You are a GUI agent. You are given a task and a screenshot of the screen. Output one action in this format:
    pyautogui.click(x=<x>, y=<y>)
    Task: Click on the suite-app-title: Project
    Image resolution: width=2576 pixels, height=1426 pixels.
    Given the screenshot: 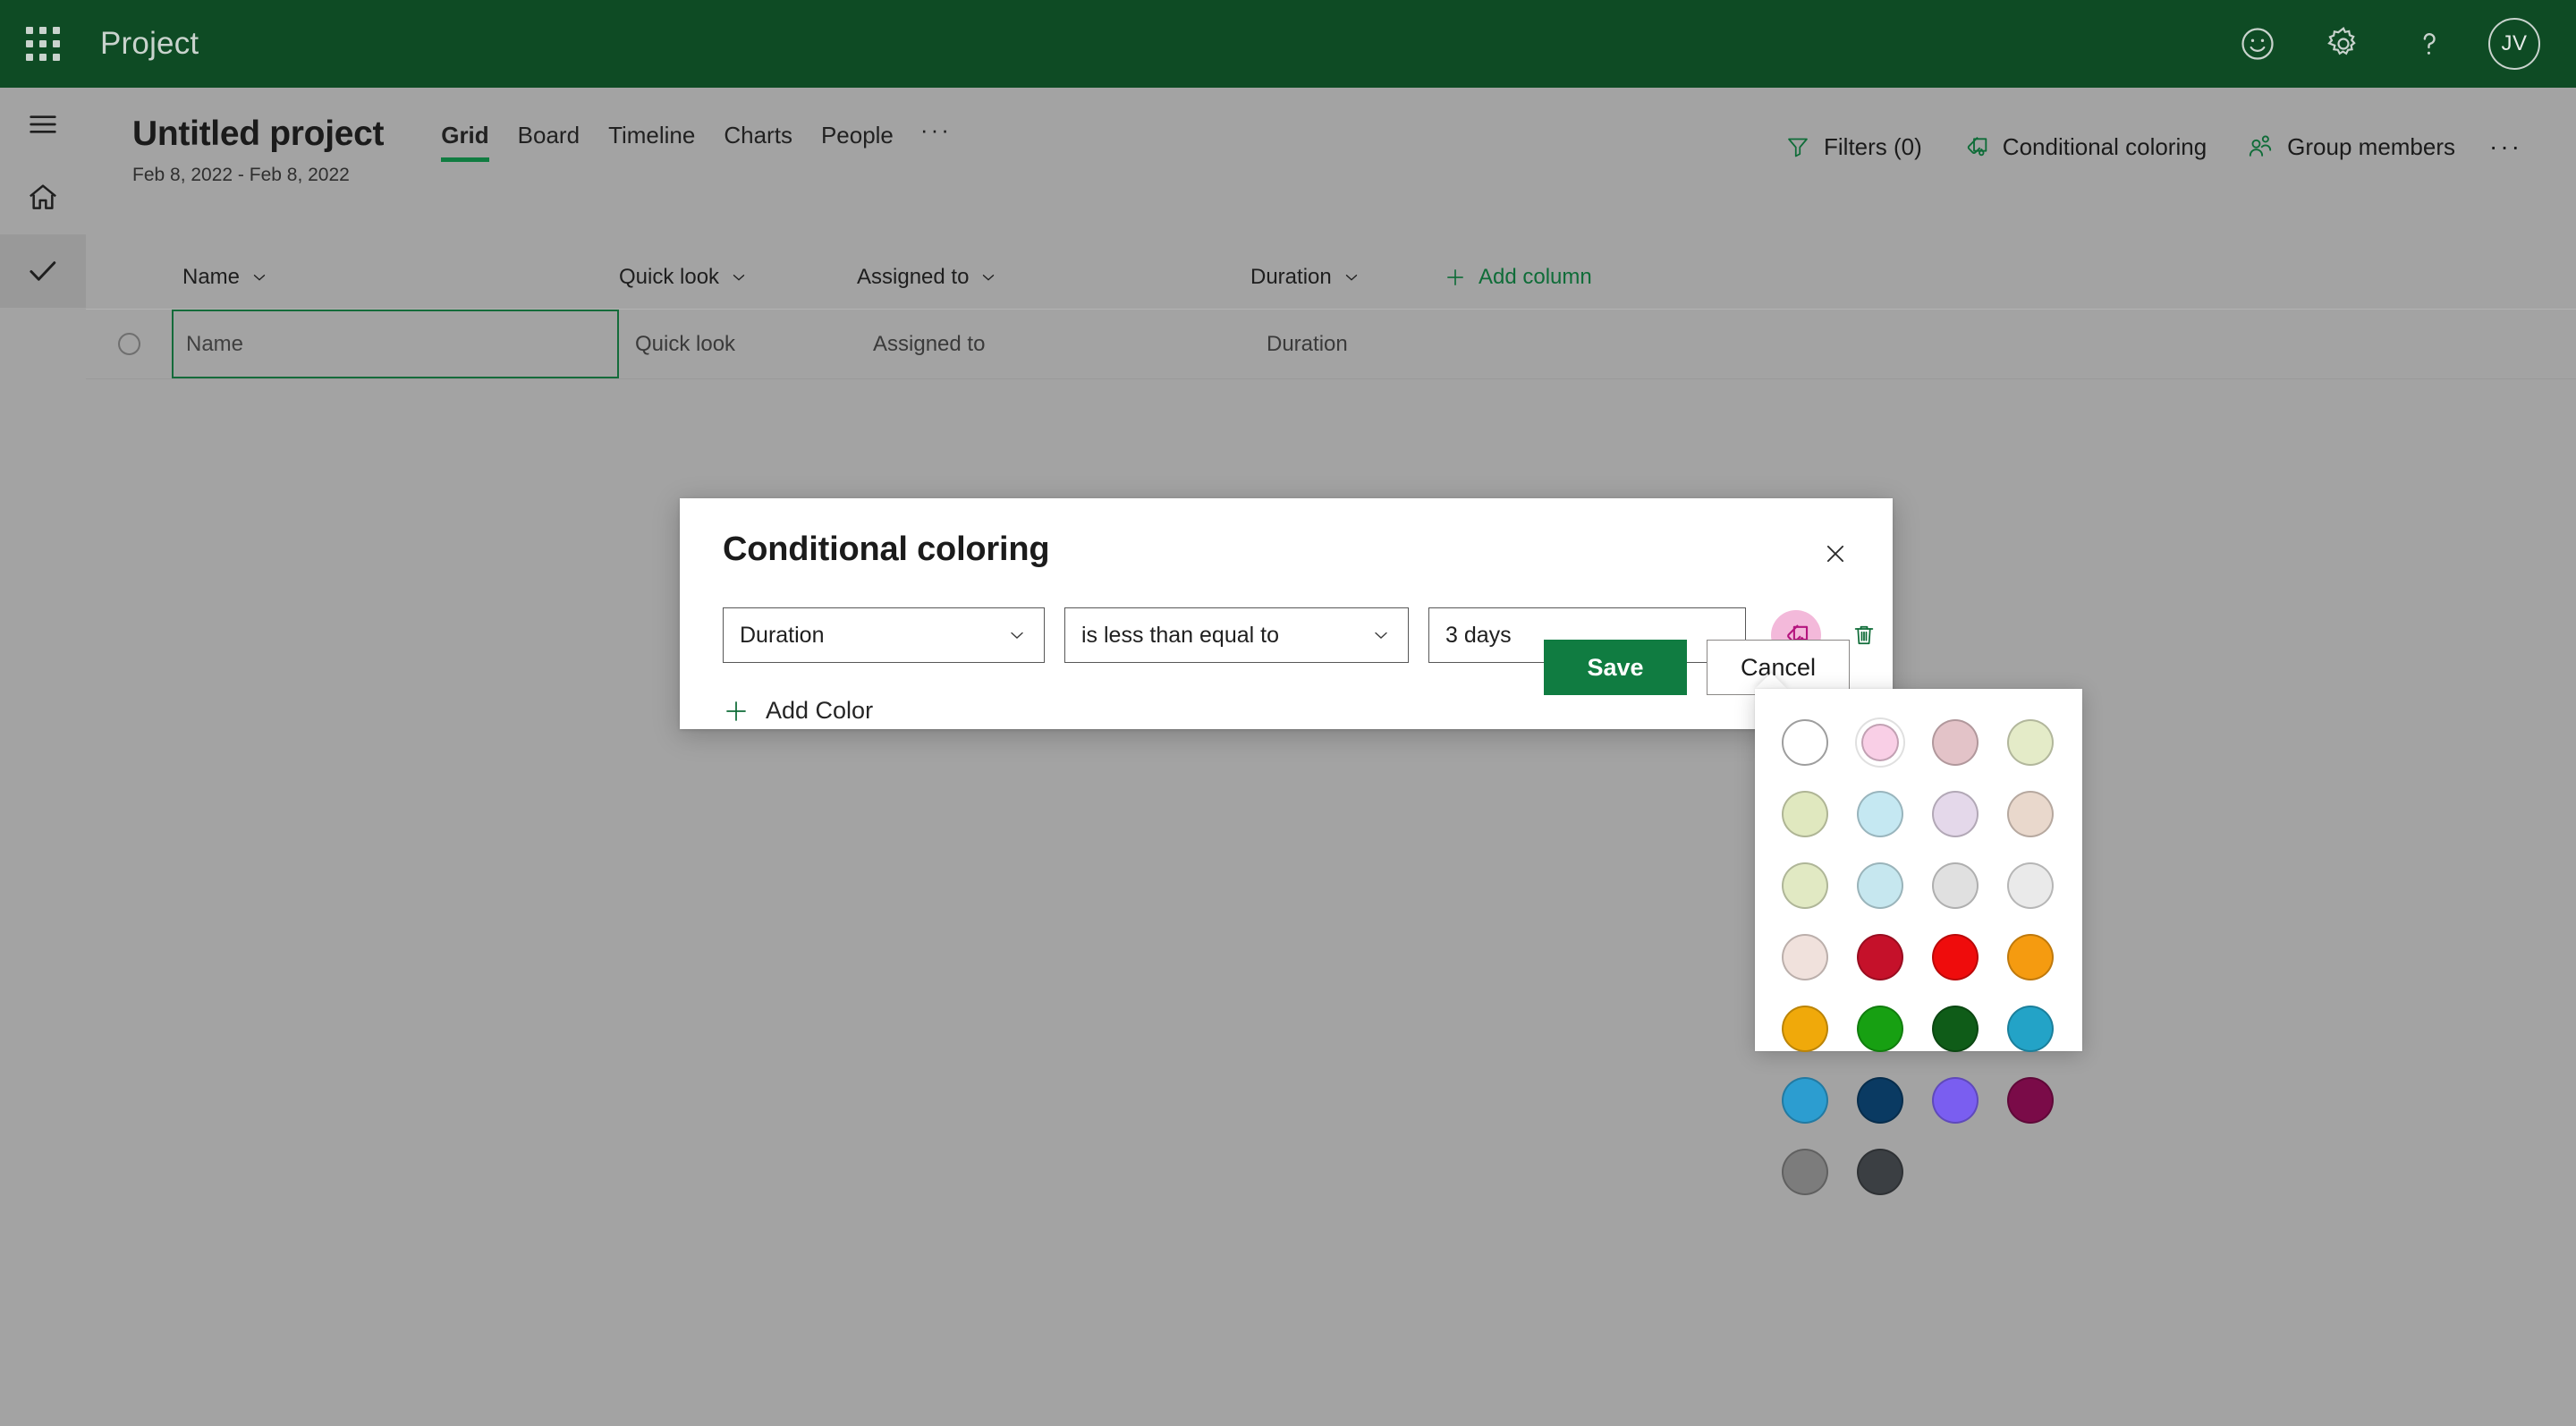 What is the action you would take?
    pyautogui.click(x=149, y=44)
    